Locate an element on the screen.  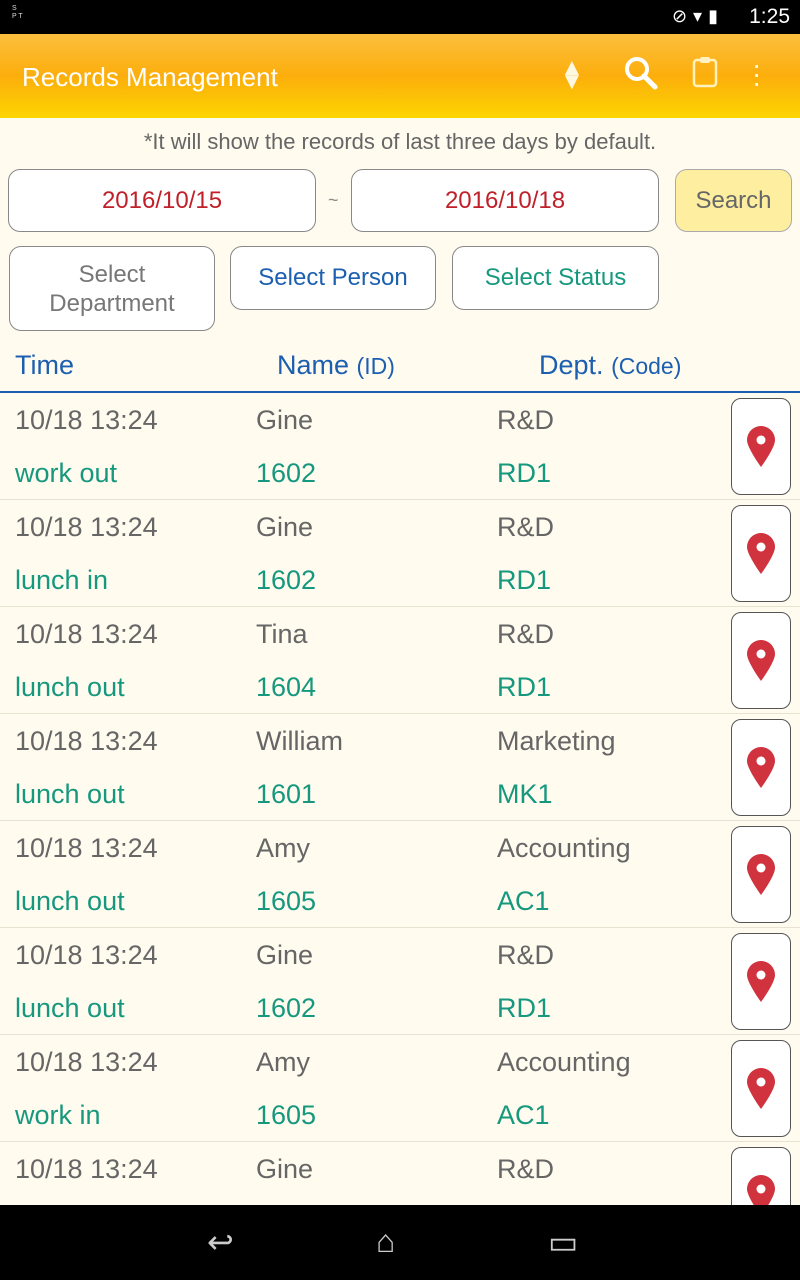
recents-icon: ▭ is located at coordinates (563, 1242).